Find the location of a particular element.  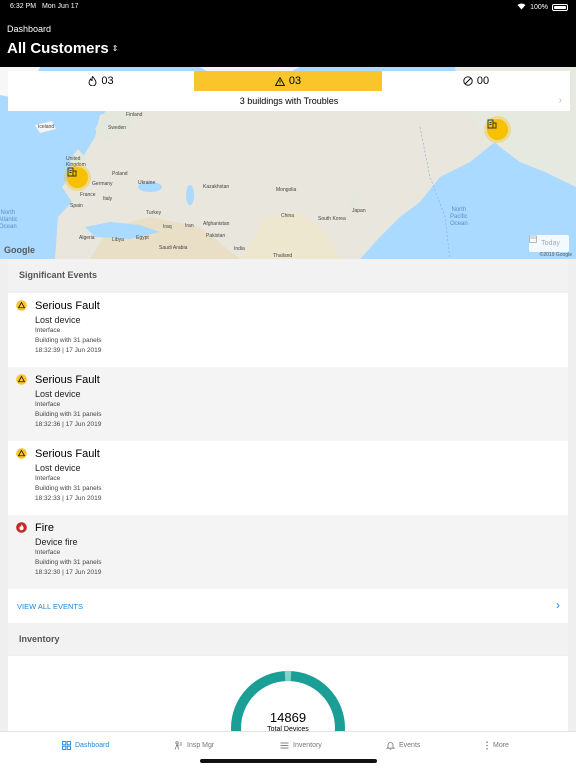

today-button: Today is located at coordinates (549, 243).